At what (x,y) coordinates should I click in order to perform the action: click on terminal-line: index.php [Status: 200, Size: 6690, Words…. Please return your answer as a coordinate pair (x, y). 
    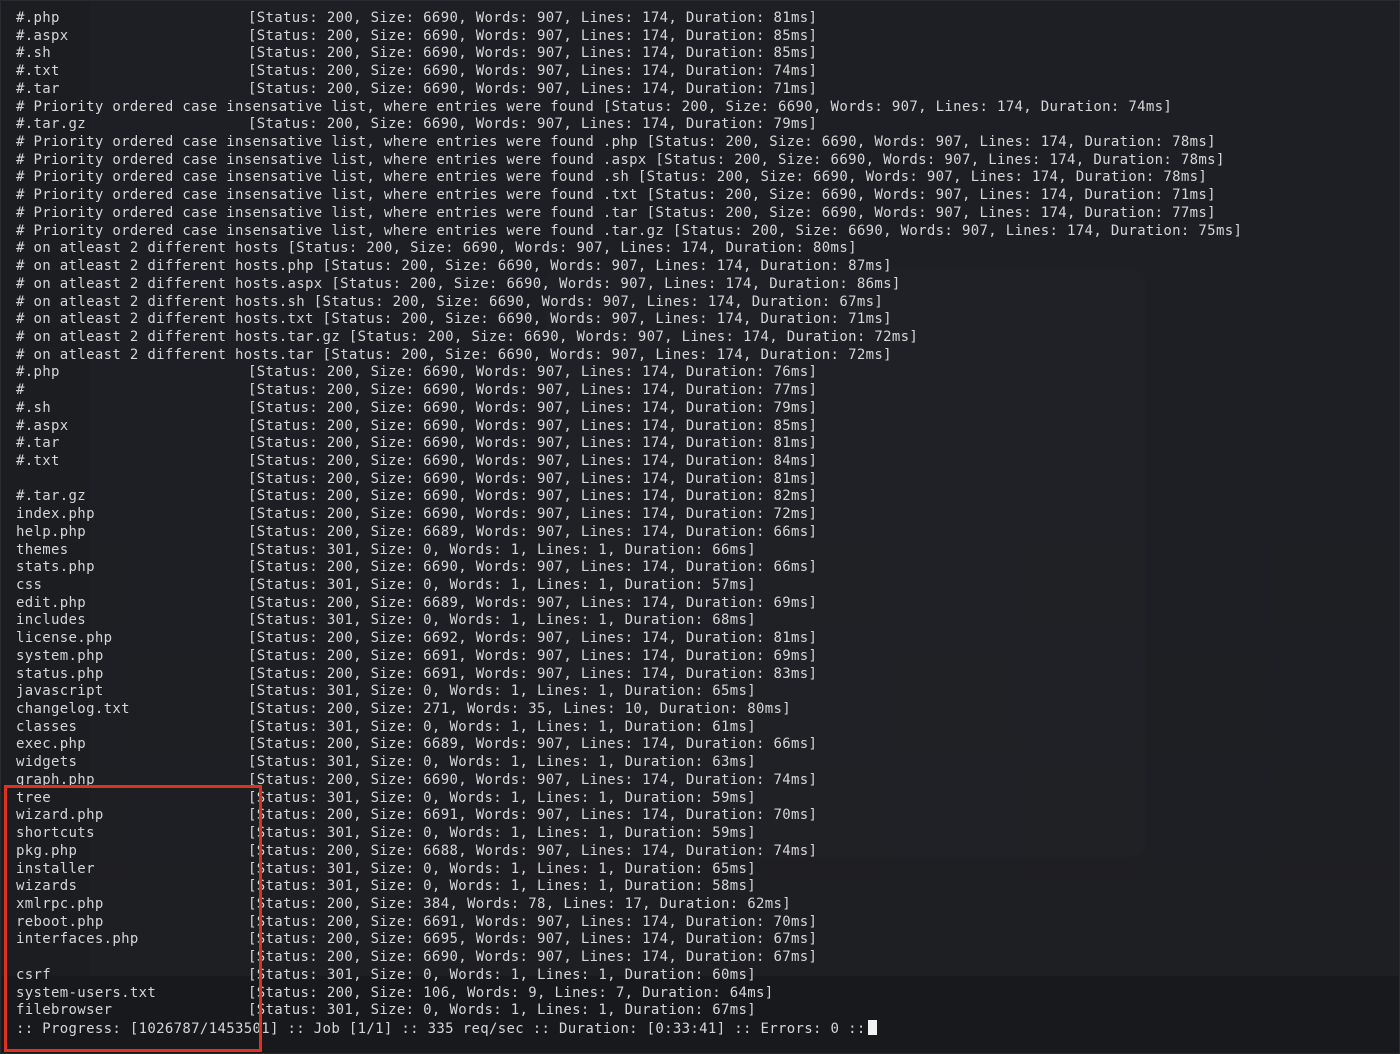
    Looking at the image, I should click on (629, 515).